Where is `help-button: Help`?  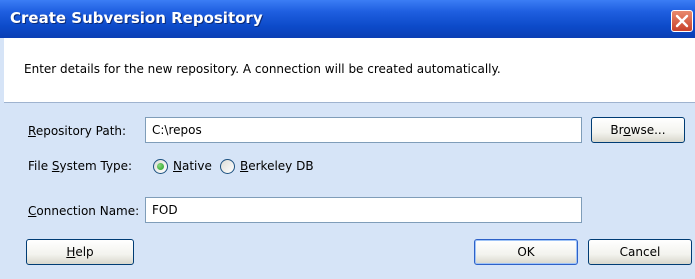 help-button: Help is located at coordinates (80, 252).